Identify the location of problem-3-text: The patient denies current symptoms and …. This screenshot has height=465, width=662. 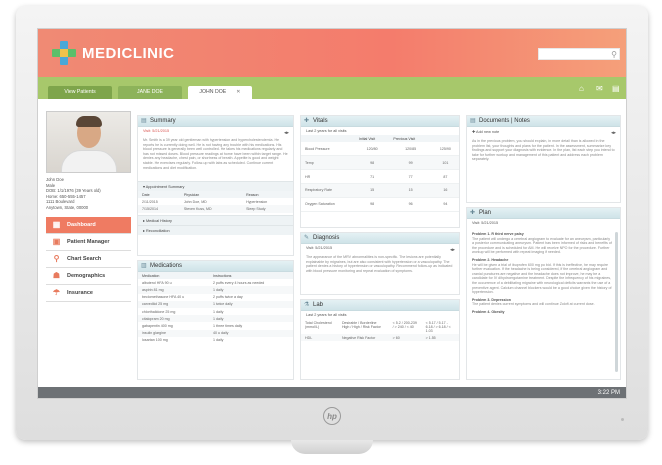
(533, 304).